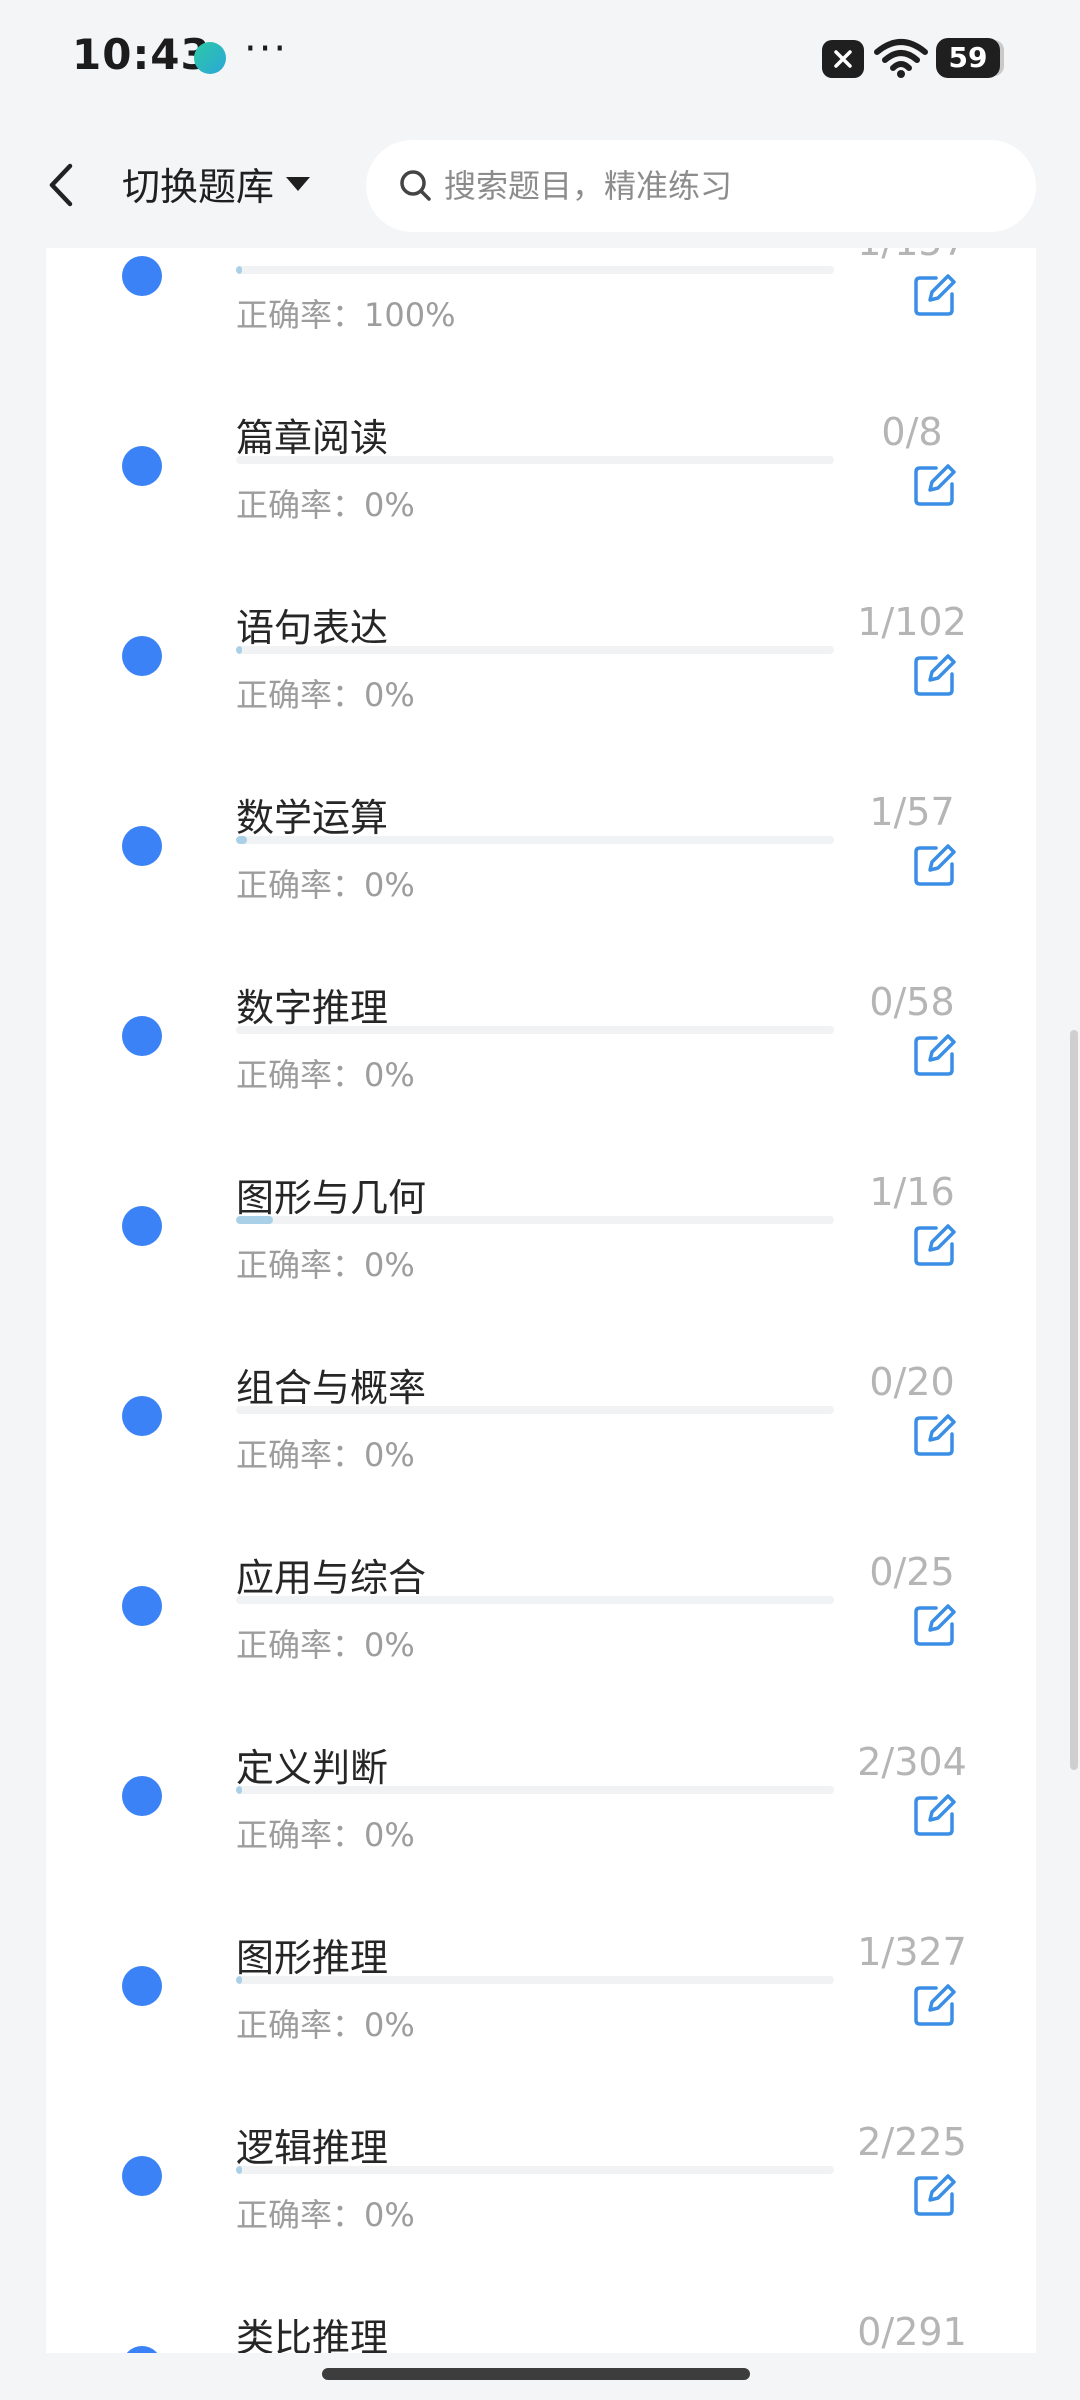 The width and height of the screenshot is (1080, 2400). What do you see at coordinates (541, 1464) in the screenshot?
I see `list-item: 组合与概率正确率：0% 0/20` at bounding box center [541, 1464].